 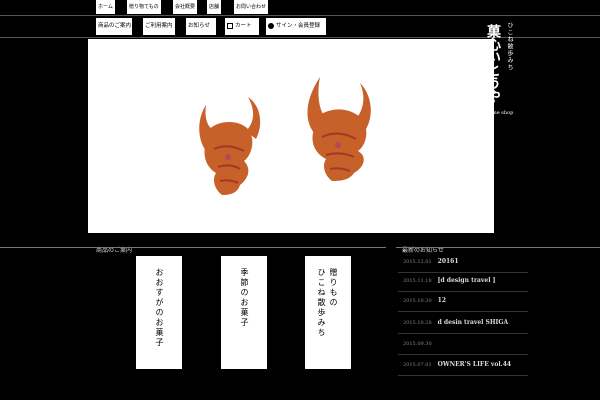 I want to click on horned-sweet-right, so click(x=339, y=129).